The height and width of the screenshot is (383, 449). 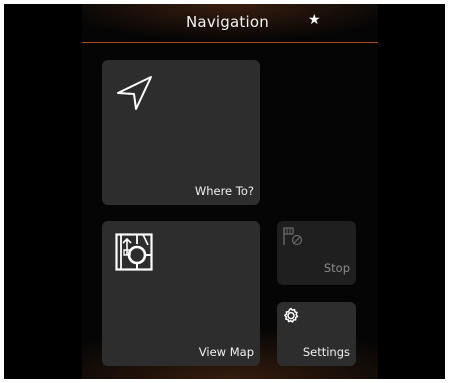 I want to click on arrow-cursor-icon, so click(x=134, y=93).